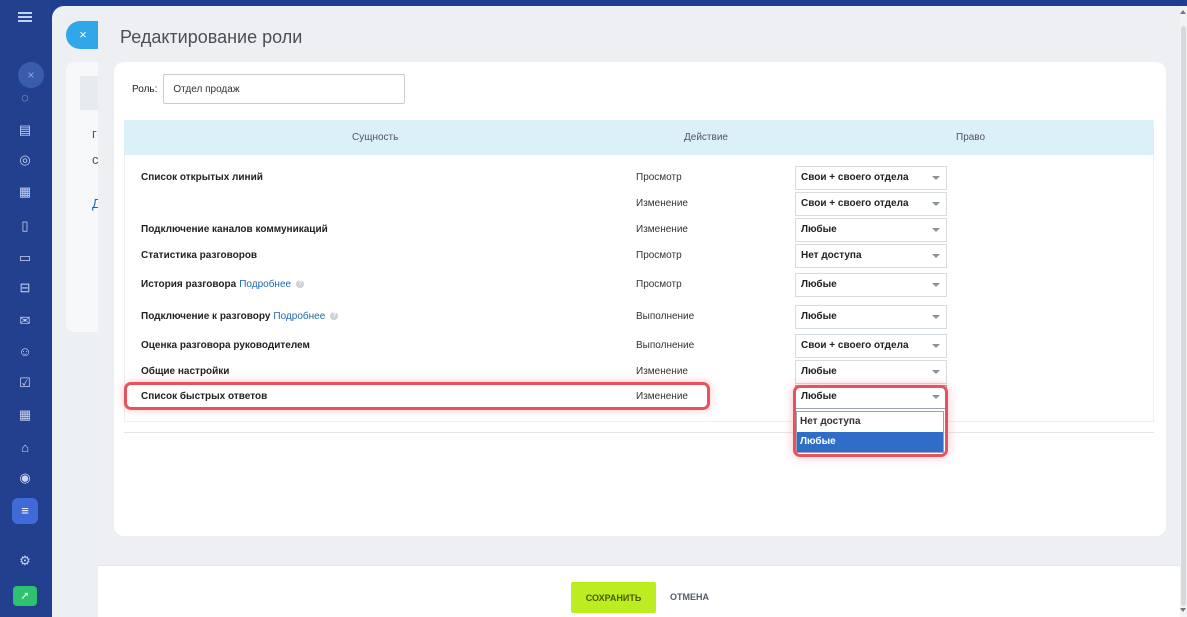 This screenshot has width=1187, height=617. Describe the element at coordinates (206, 316) in the screenshot. I see `entity-cell-label: Подключение к разговору` at that location.